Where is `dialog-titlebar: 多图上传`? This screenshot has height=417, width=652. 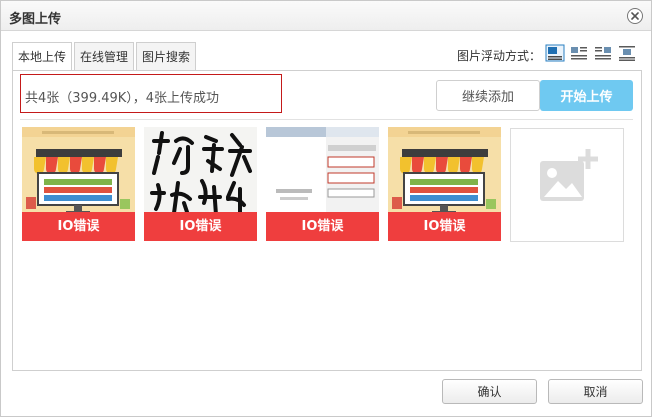 dialog-titlebar: 多图上传 is located at coordinates (326, 16).